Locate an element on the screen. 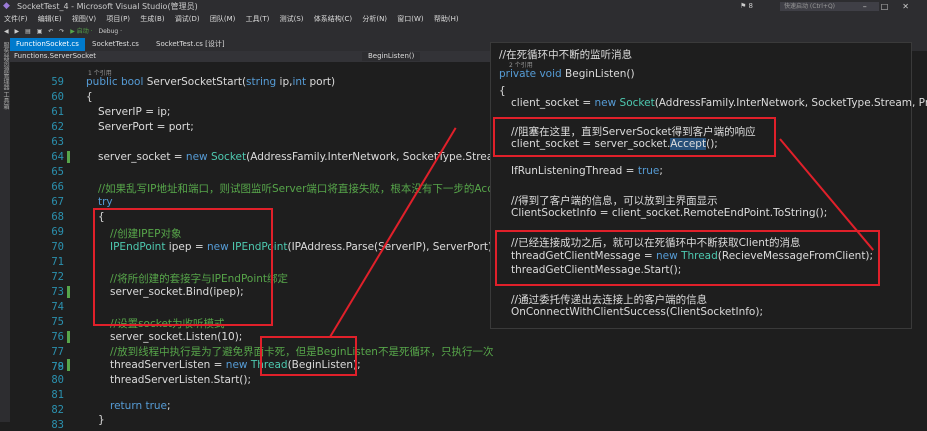 The height and width of the screenshot is (431, 927). popup-code-line: IfRunListeningThread = true; is located at coordinates (587, 171).